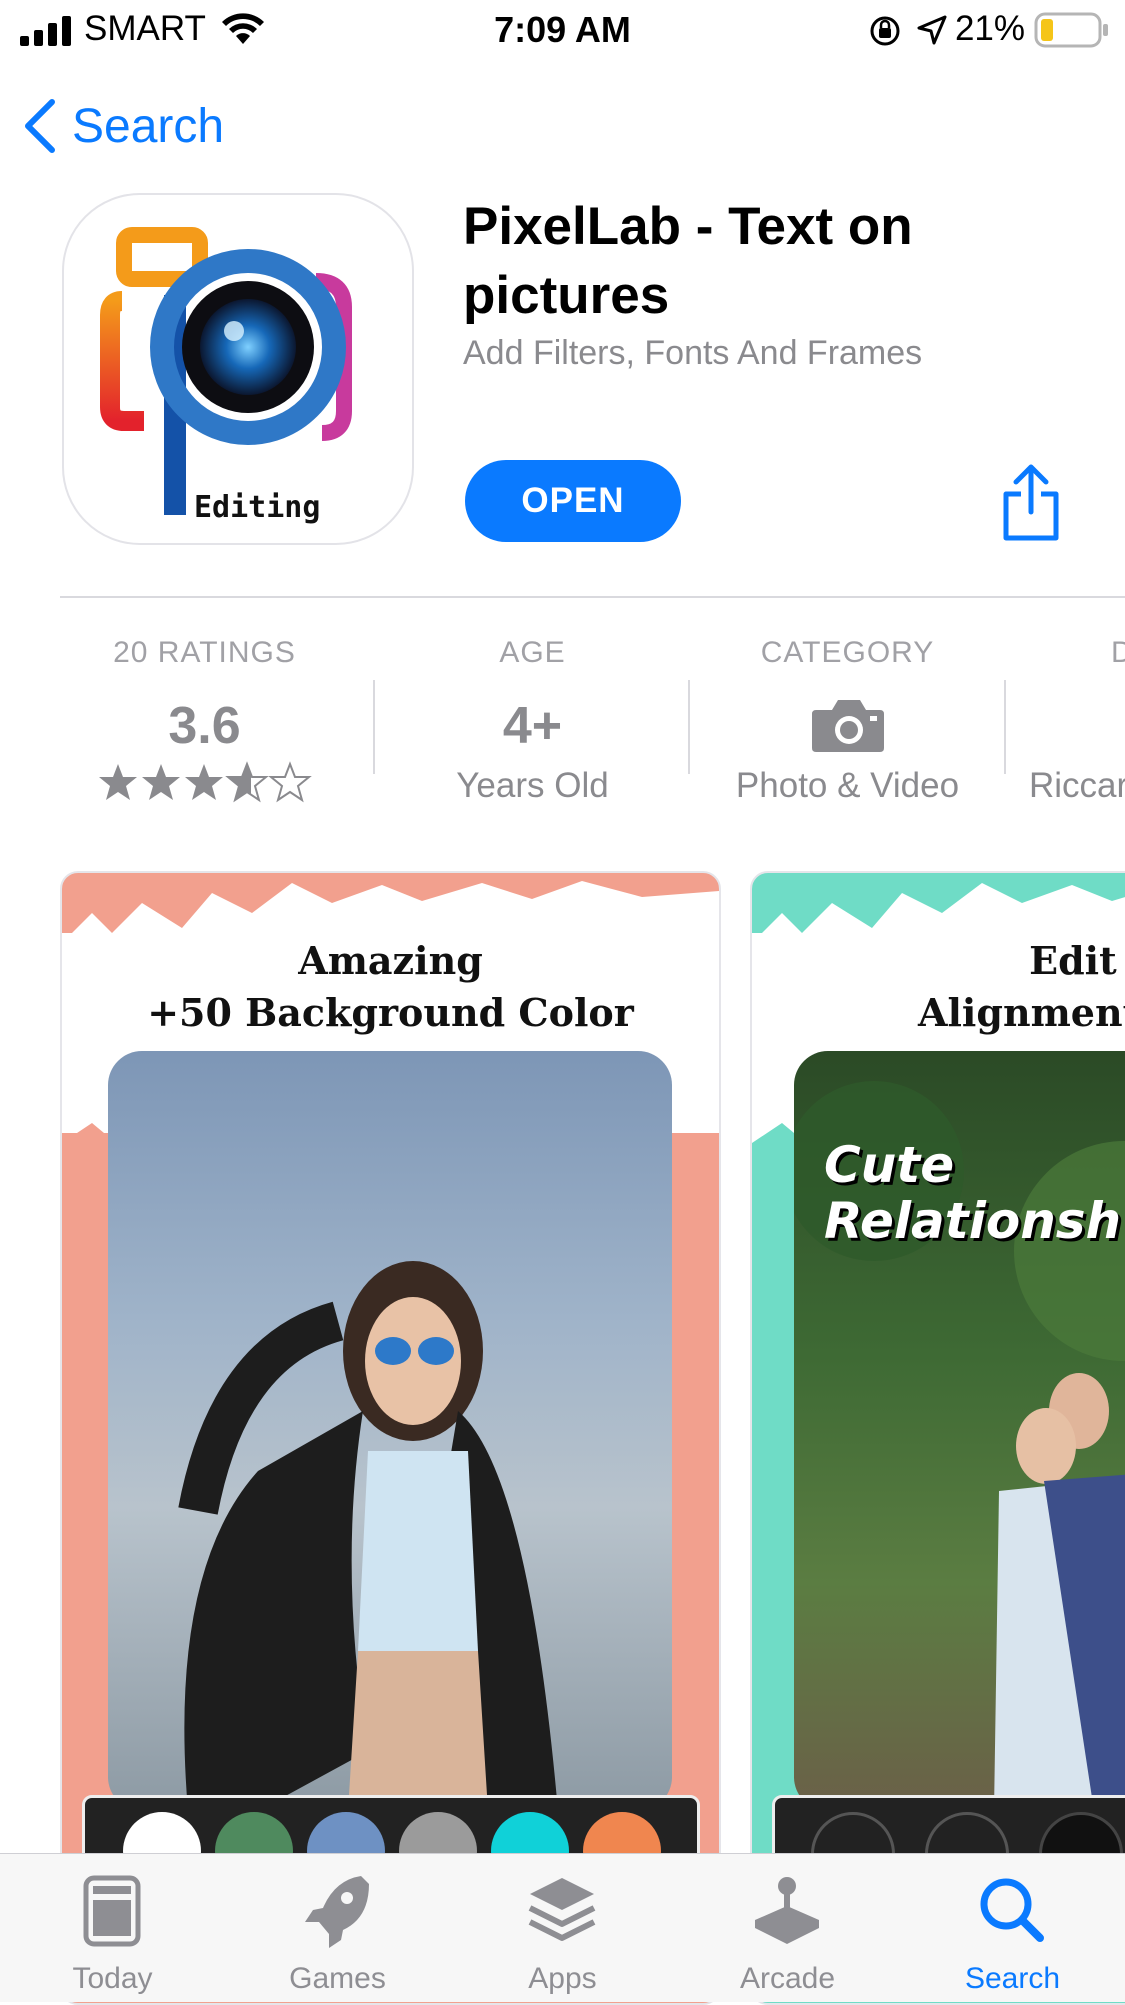 The width and height of the screenshot is (1125, 2005). What do you see at coordinates (989, 28) in the screenshot?
I see `battery-percentage: 21%` at bounding box center [989, 28].